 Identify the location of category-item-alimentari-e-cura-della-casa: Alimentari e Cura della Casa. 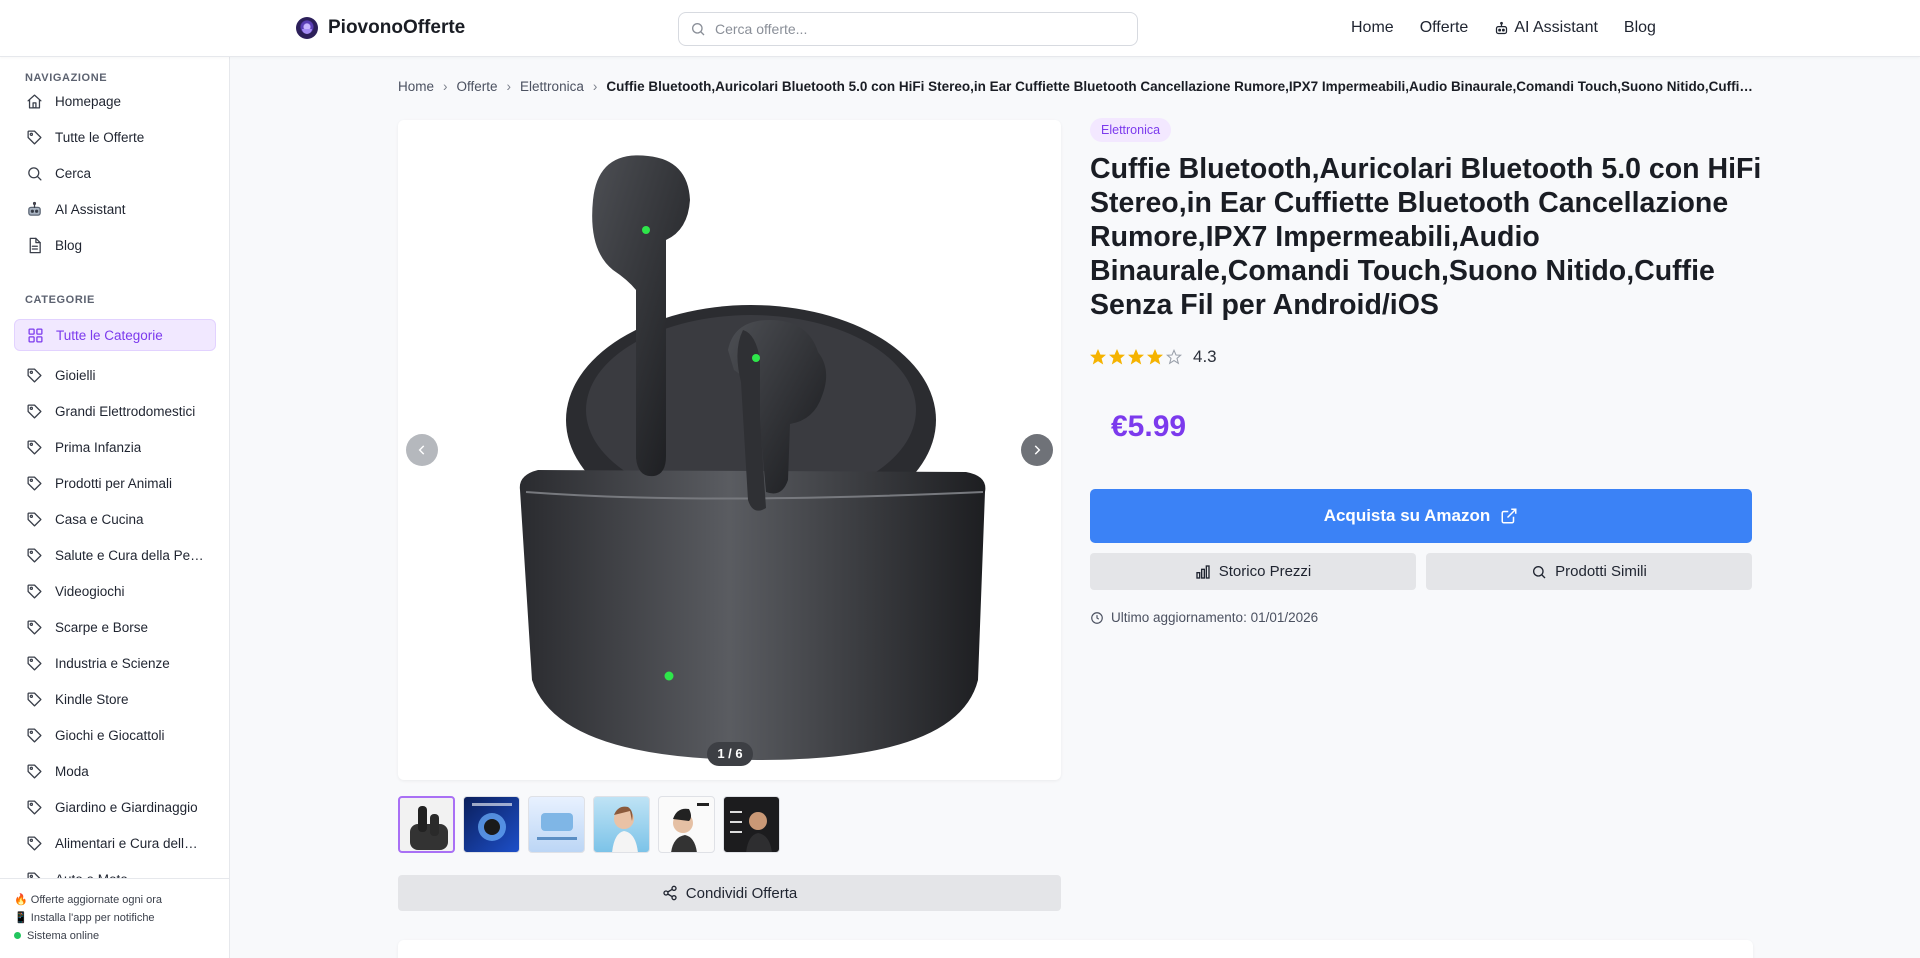
(115, 843).